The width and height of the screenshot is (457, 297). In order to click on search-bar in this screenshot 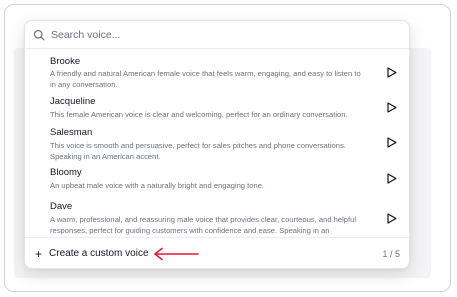, I will do `click(217, 35)`.